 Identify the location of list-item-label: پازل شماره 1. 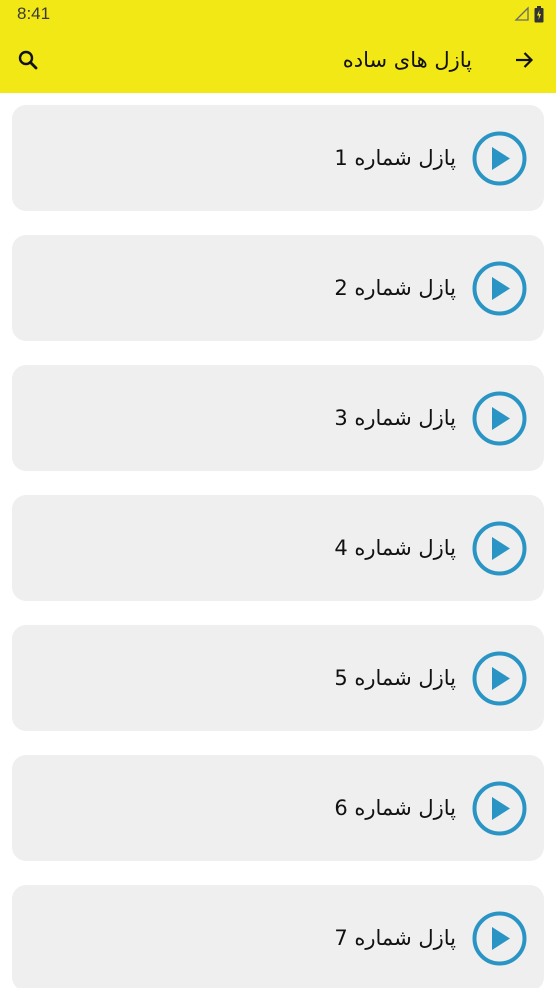
(395, 158).